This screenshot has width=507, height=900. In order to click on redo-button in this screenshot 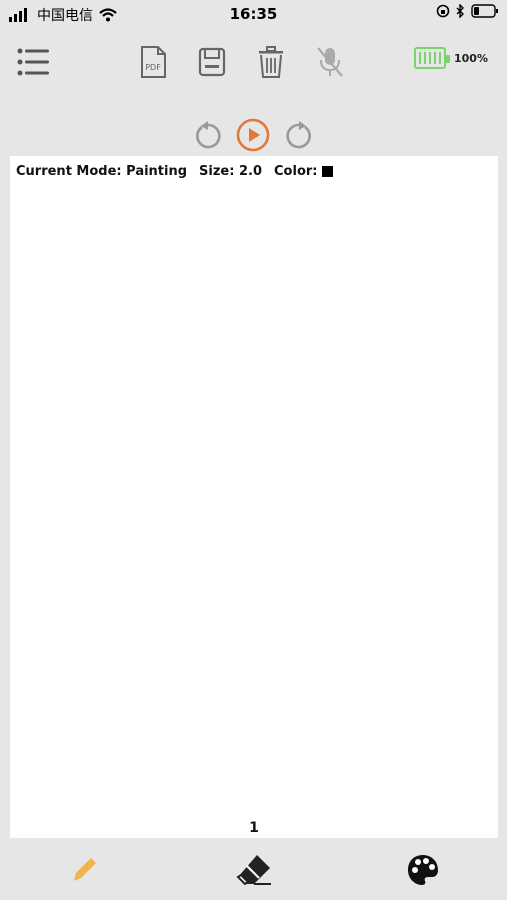, I will do `click(299, 135)`.